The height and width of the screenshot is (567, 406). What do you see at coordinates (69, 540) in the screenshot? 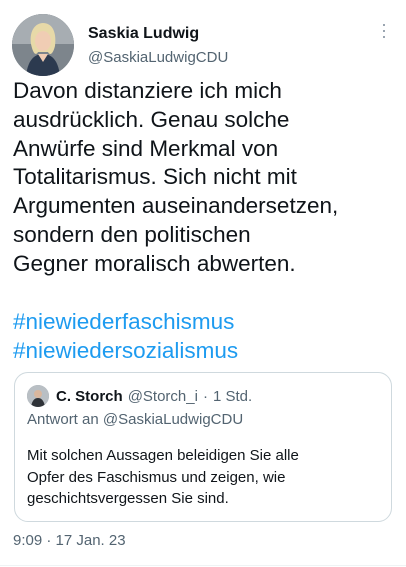
I see `tweet-timestamp: 9:09 · 17 Jan. 23` at bounding box center [69, 540].